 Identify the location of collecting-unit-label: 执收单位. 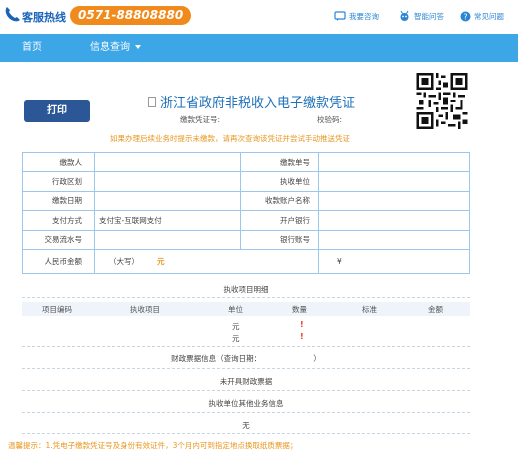
(279, 181).